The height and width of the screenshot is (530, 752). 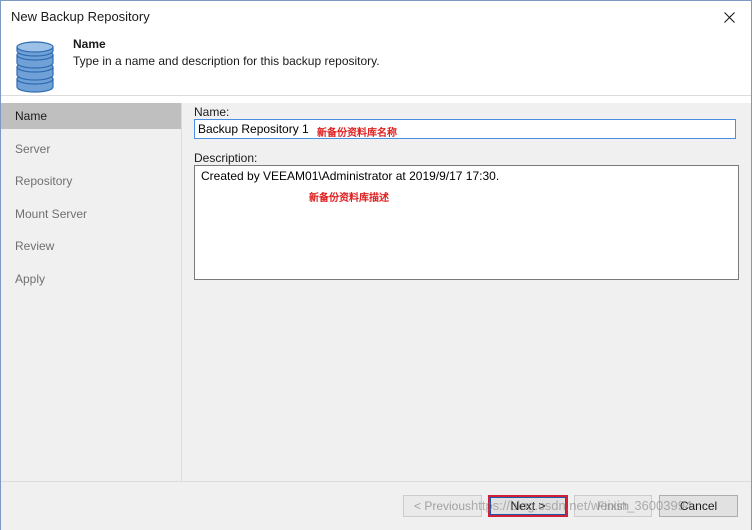 I want to click on cancel-button: Cancel, so click(x=698, y=506).